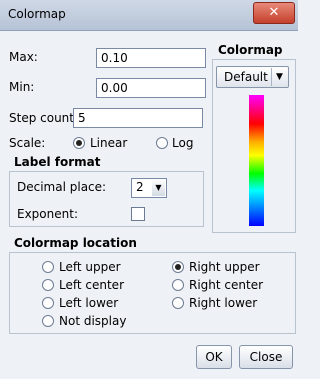  Describe the element at coordinates (47, 214) in the screenshot. I see `exponent-label: Exponent:` at that location.